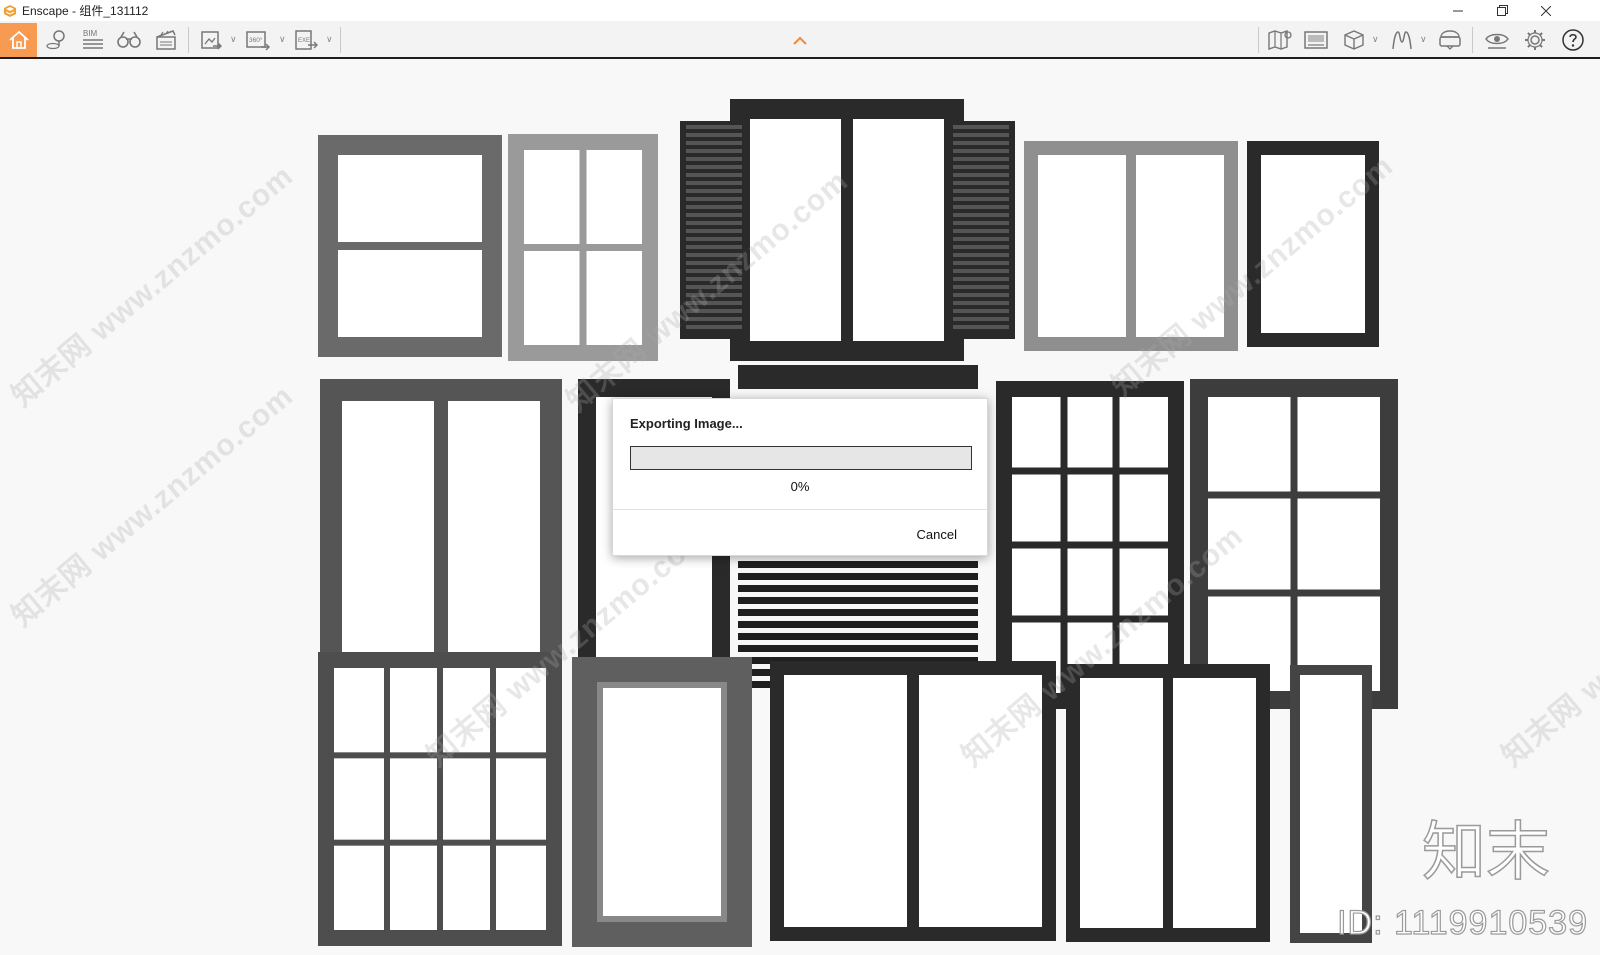 Image resolution: width=1600 pixels, height=955 pixels. I want to click on map-icon, so click(1280, 40).